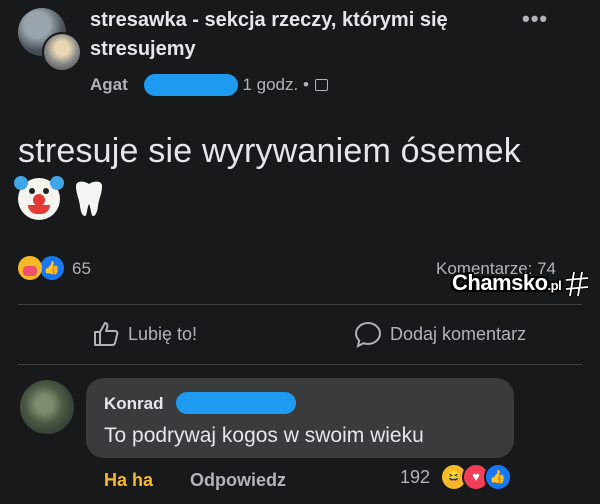 This screenshot has width=600, height=504. I want to click on reply-button: Odpowiedz, so click(238, 480).